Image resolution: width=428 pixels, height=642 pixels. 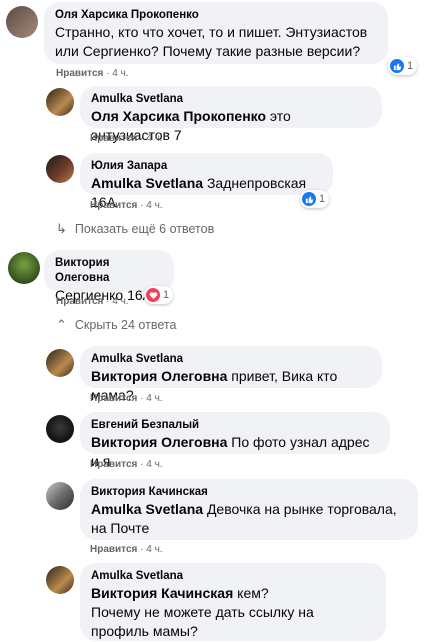 What do you see at coordinates (125, 325) in the screenshot?
I see `hide-replies-label: Скрыть 24 ответа` at bounding box center [125, 325].